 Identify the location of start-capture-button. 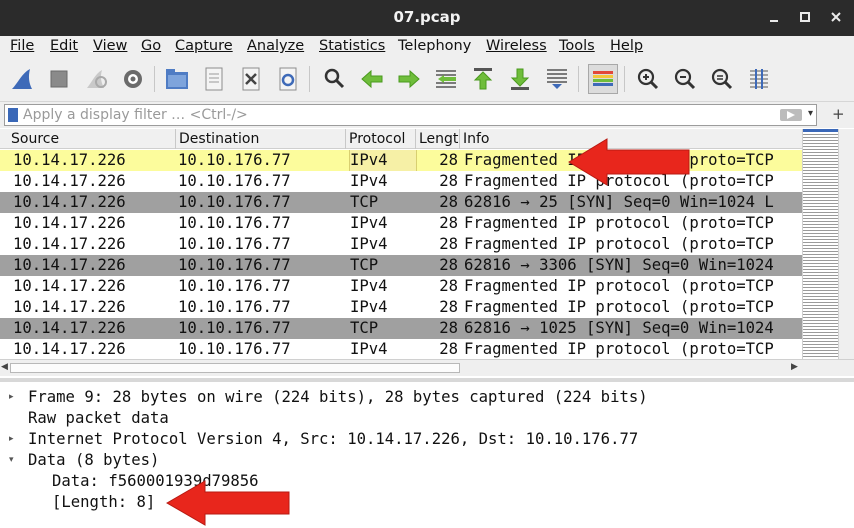
(22, 79).